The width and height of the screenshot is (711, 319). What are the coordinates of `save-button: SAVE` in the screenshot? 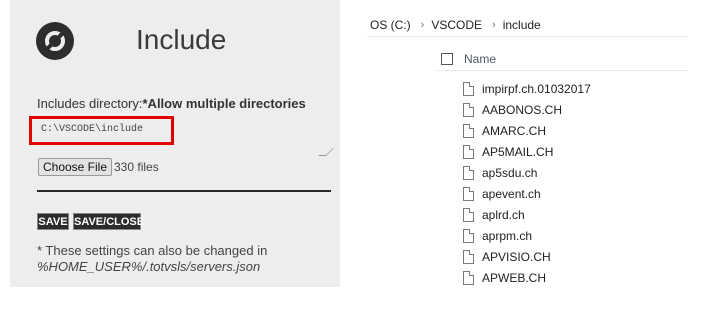 It's located at (53, 221).